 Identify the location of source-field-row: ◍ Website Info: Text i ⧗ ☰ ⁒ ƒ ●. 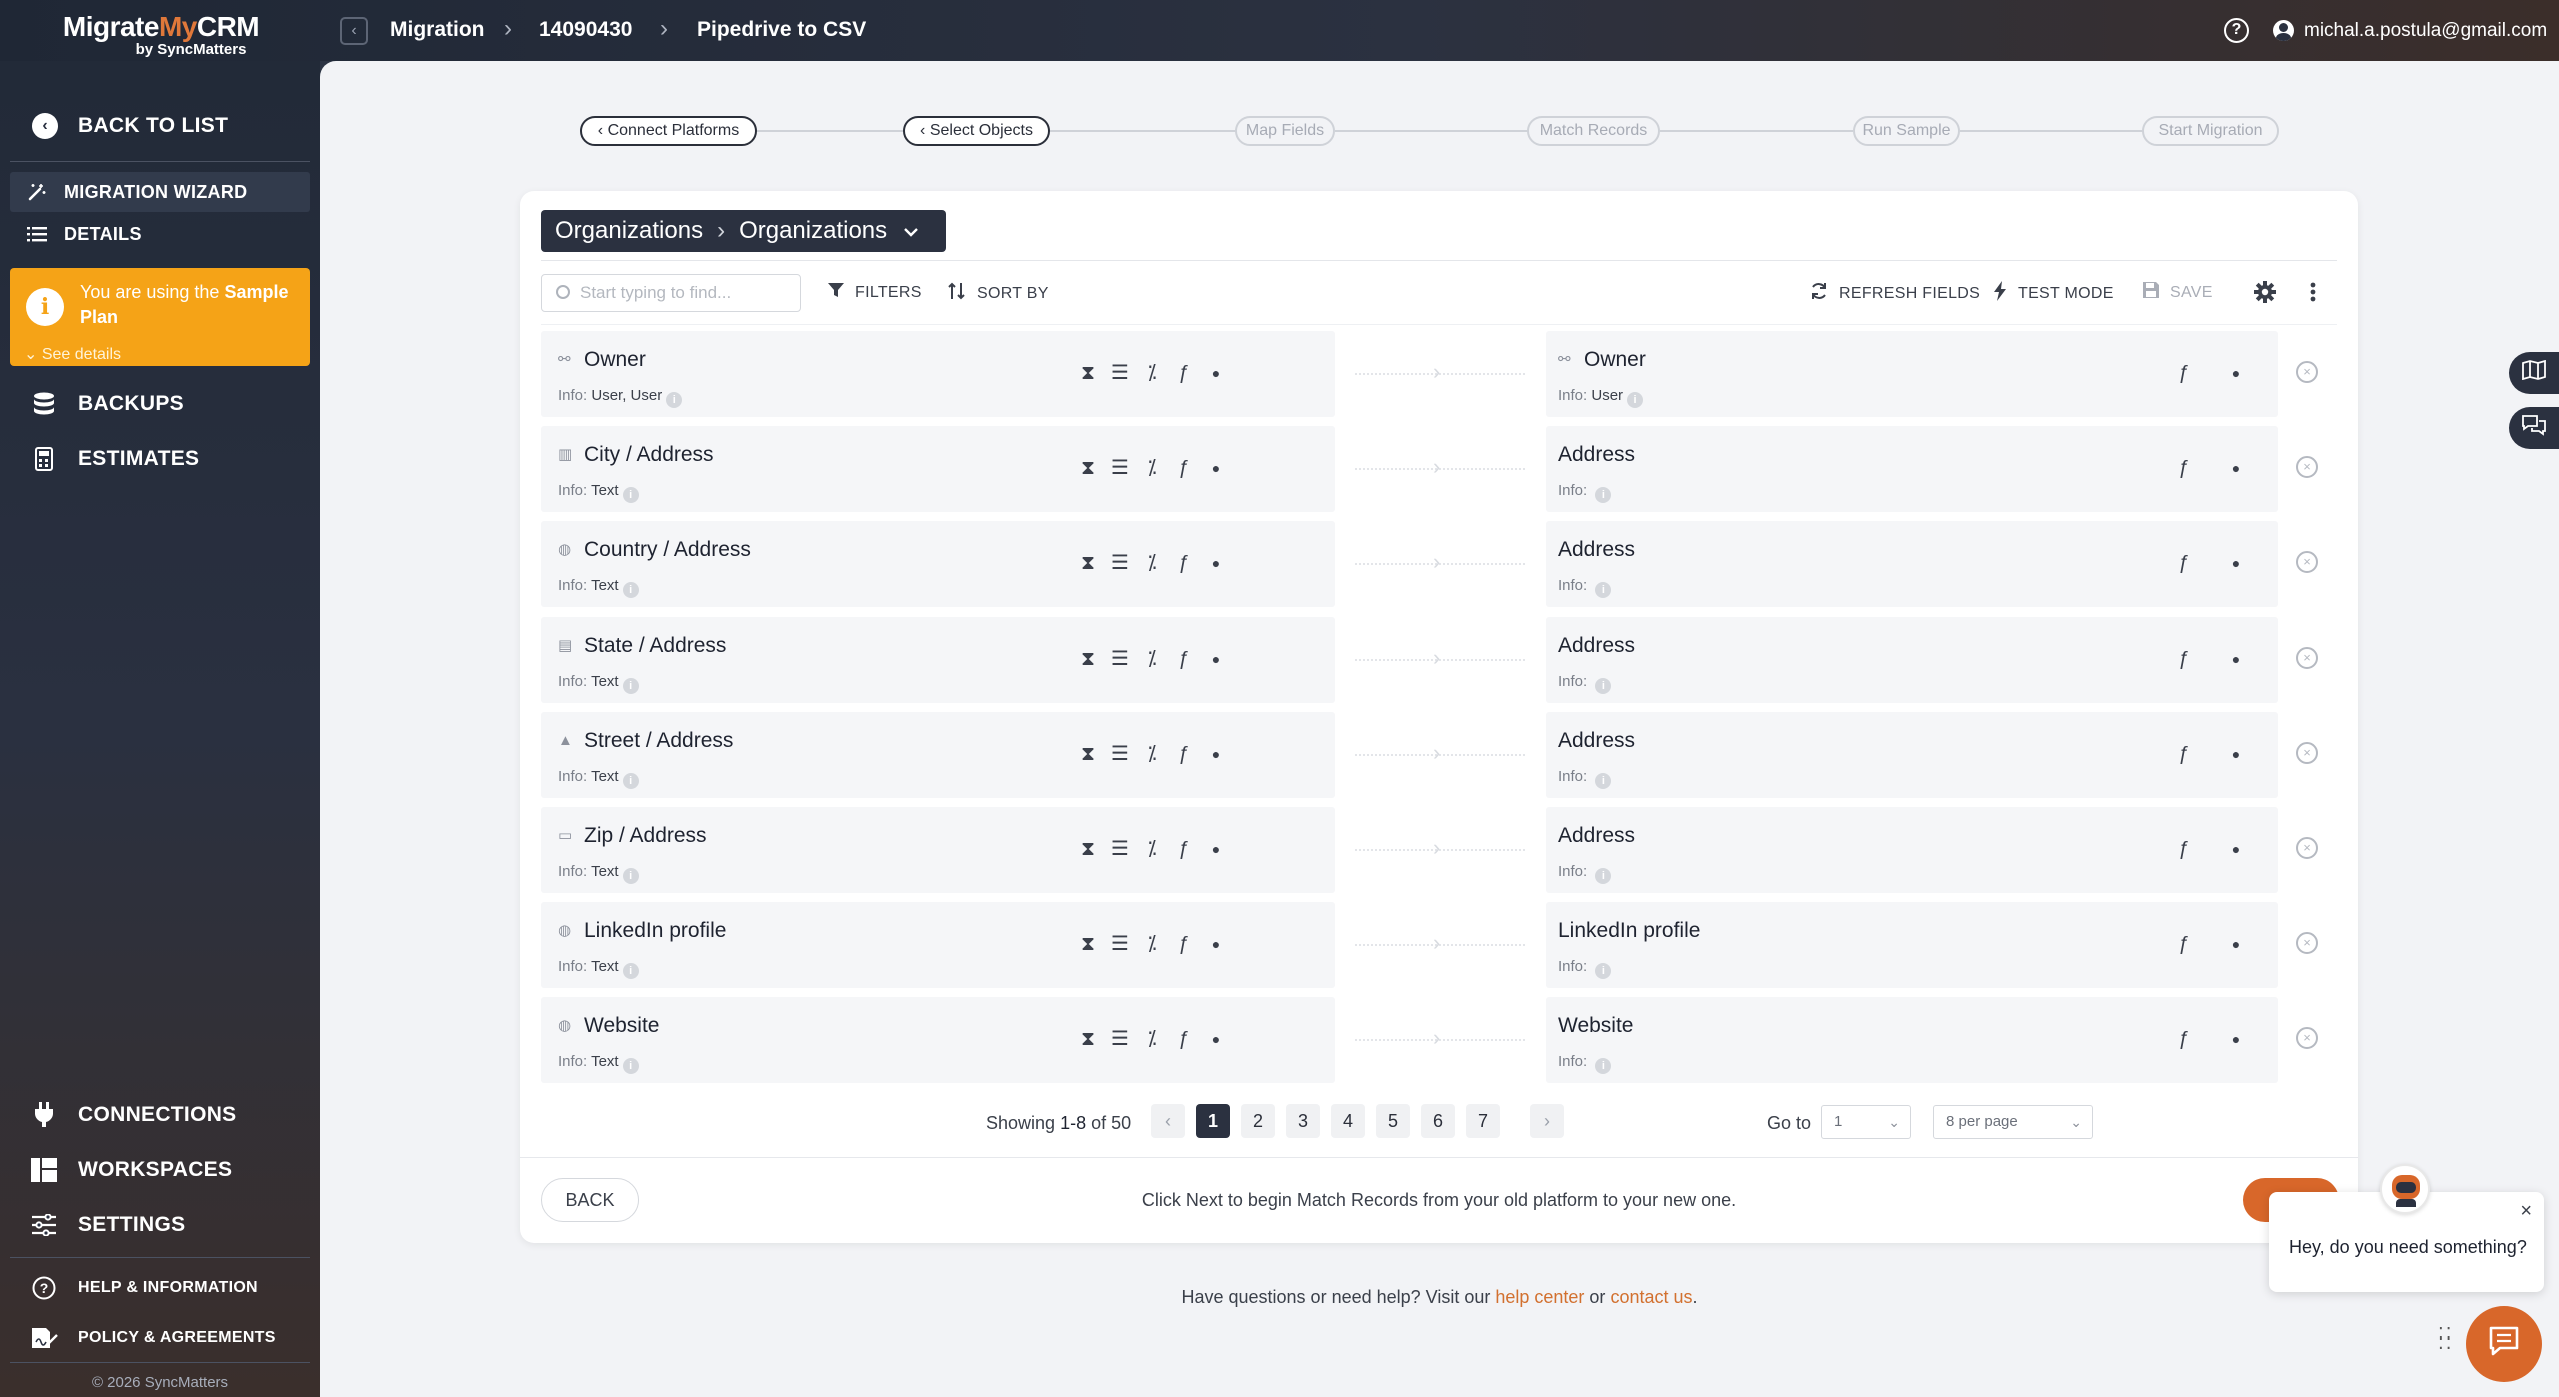
(938, 1040).